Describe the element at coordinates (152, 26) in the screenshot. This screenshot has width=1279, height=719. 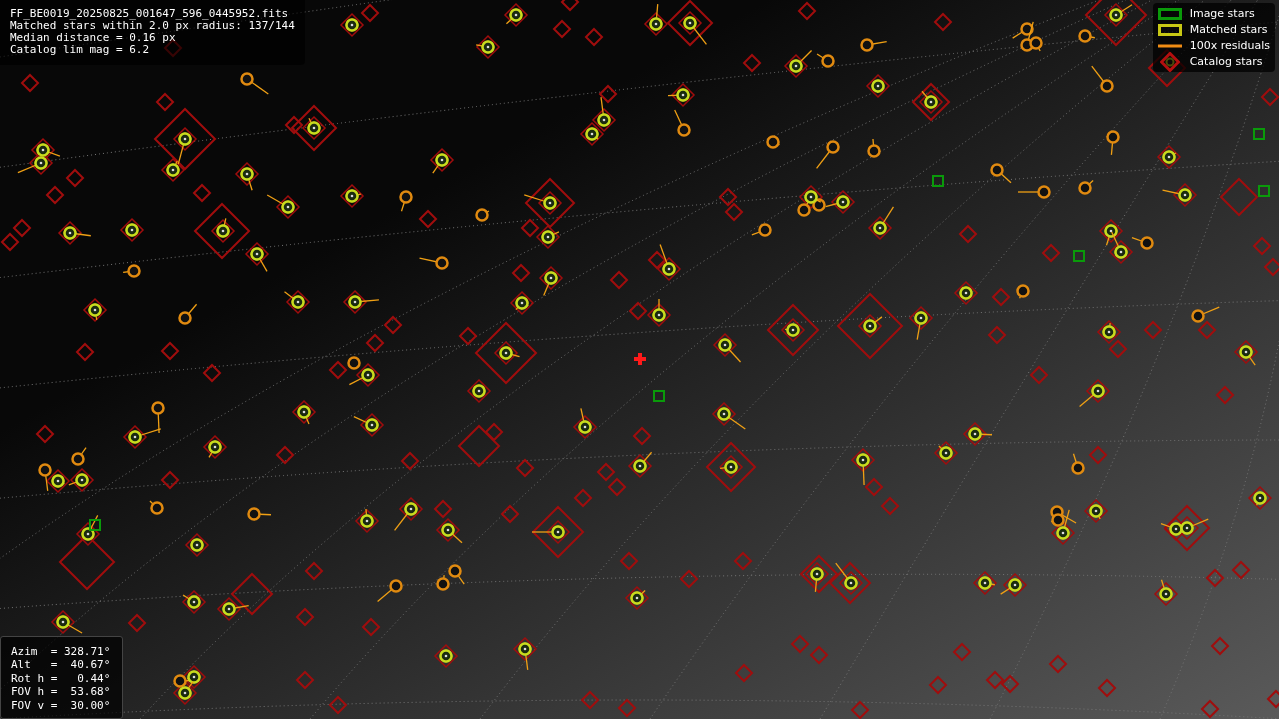
I see `info-text: Matched stars within 2.0 px radius: 137/144` at that location.